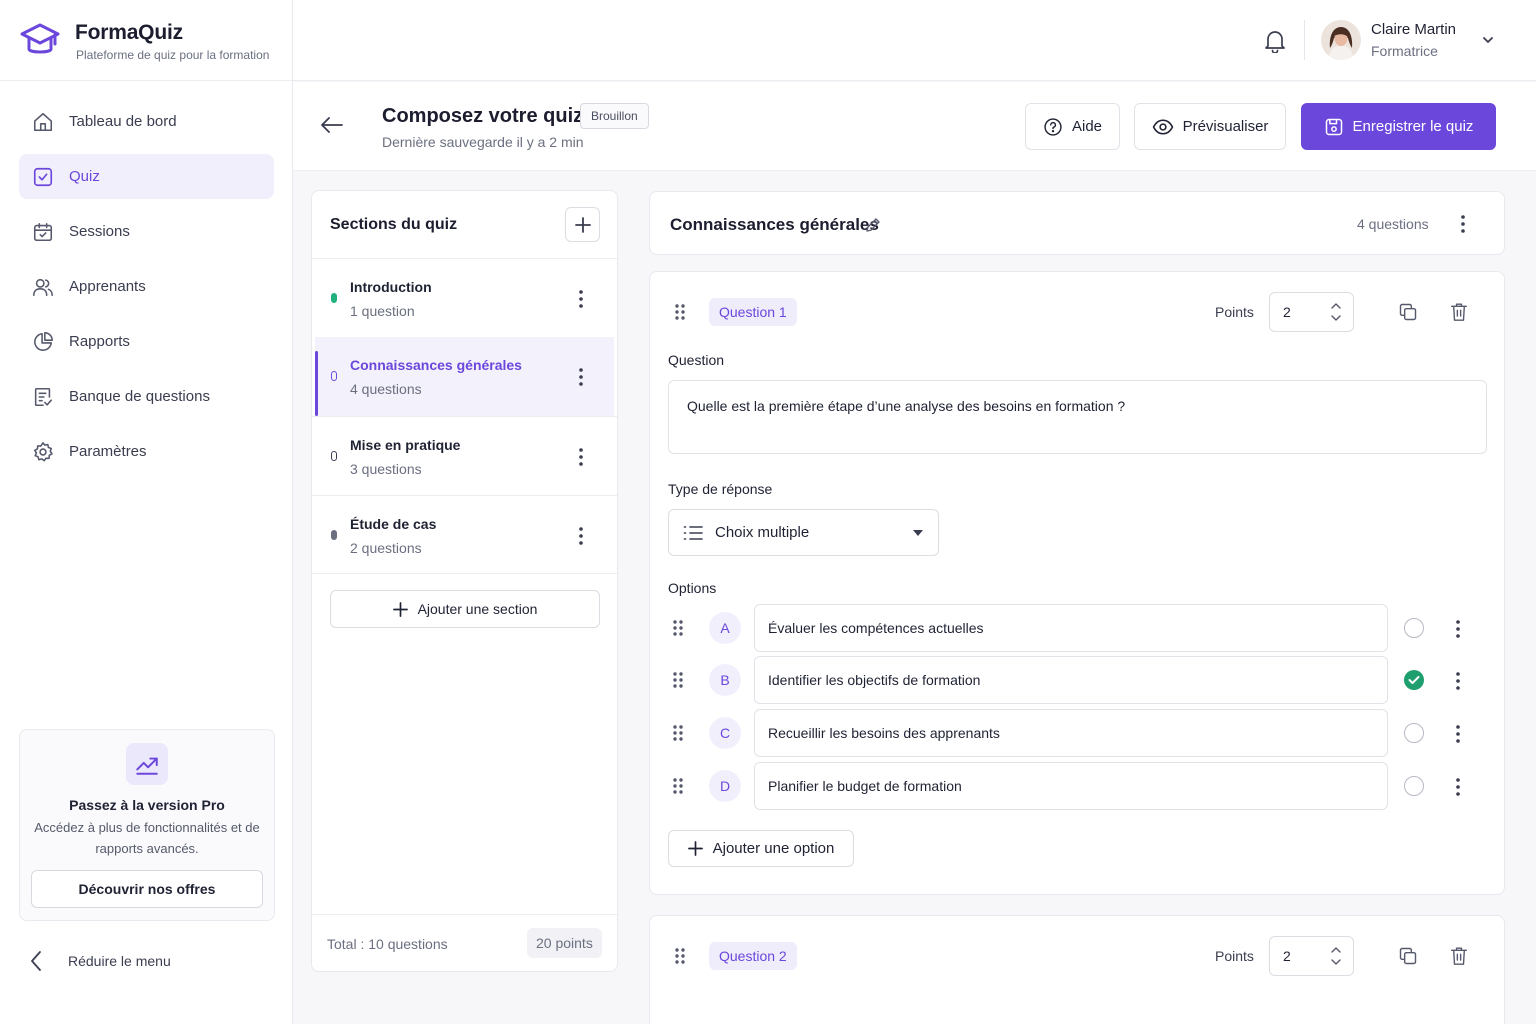 The height and width of the screenshot is (1024, 1536). What do you see at coordinates (146, 396) in the screenshot?
I see `nav-item-banque-de-questions: Banque de questions` at bounding box center [146, 396].